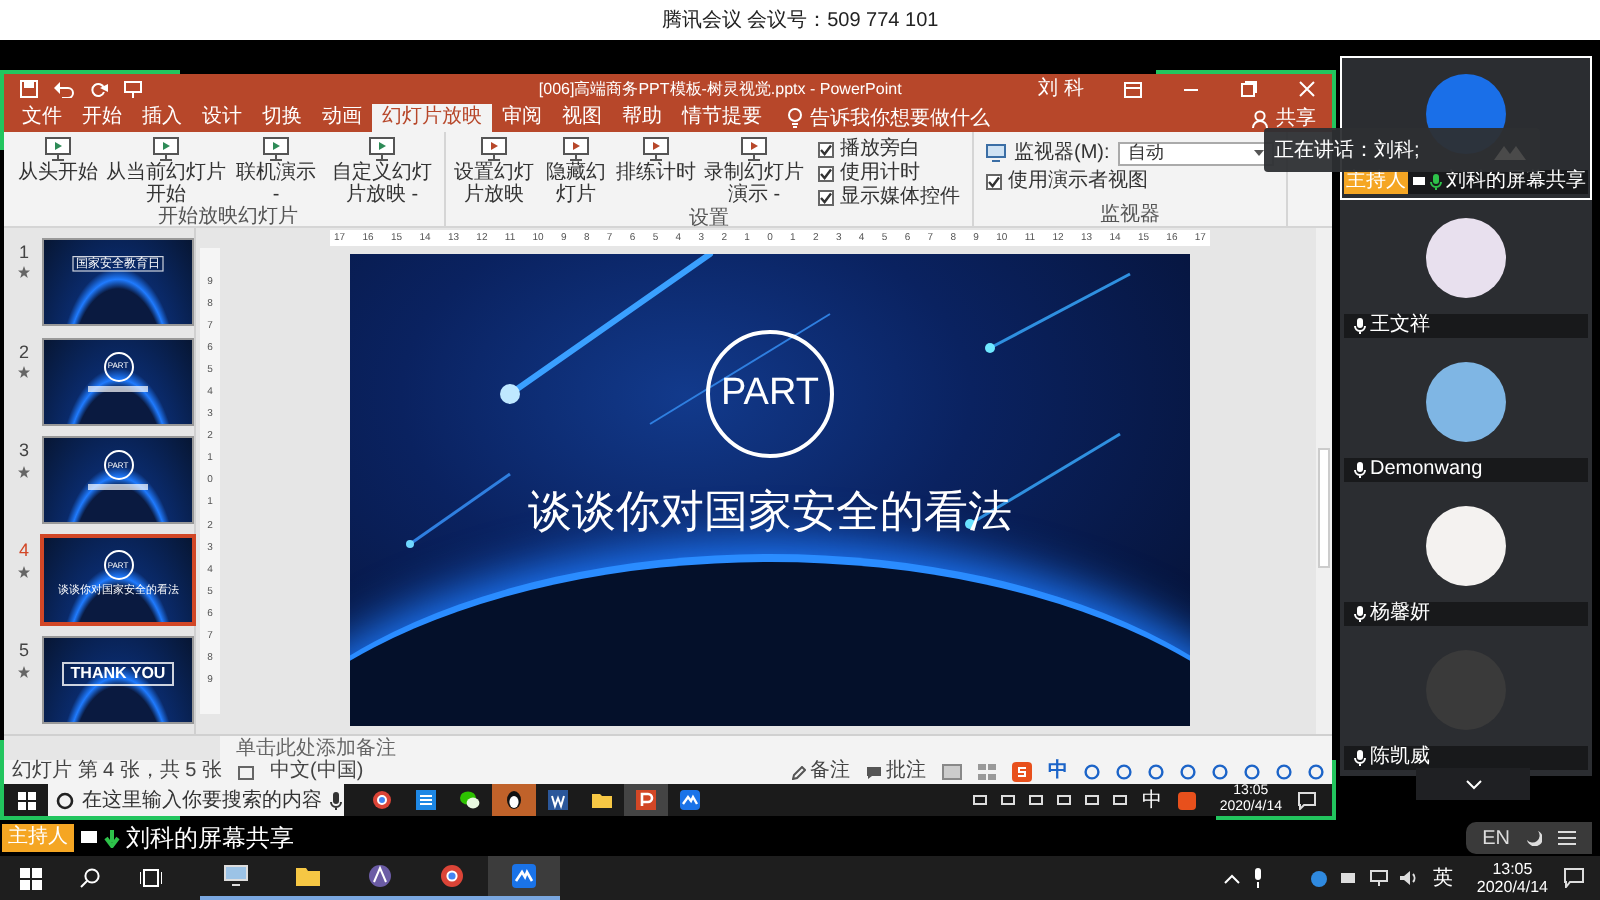  I want to click on participant-name: Demonwang, so click(1426, 470).